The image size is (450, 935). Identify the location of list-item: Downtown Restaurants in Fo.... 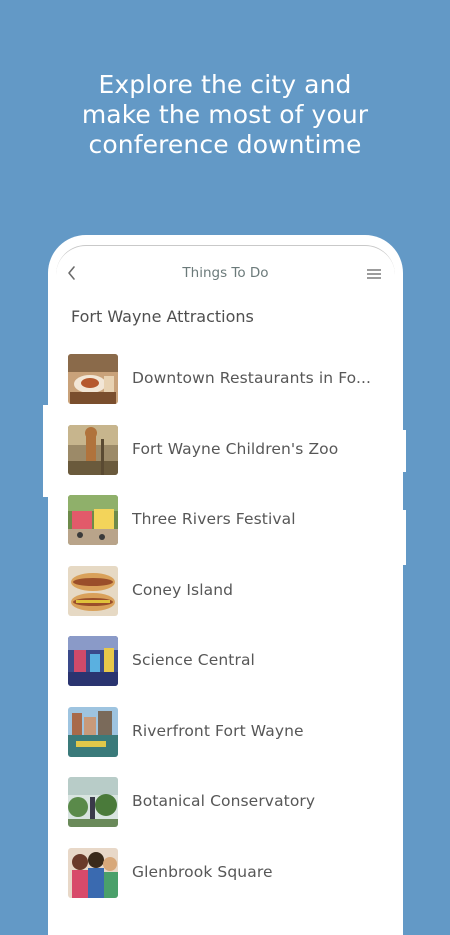
(225, 378).